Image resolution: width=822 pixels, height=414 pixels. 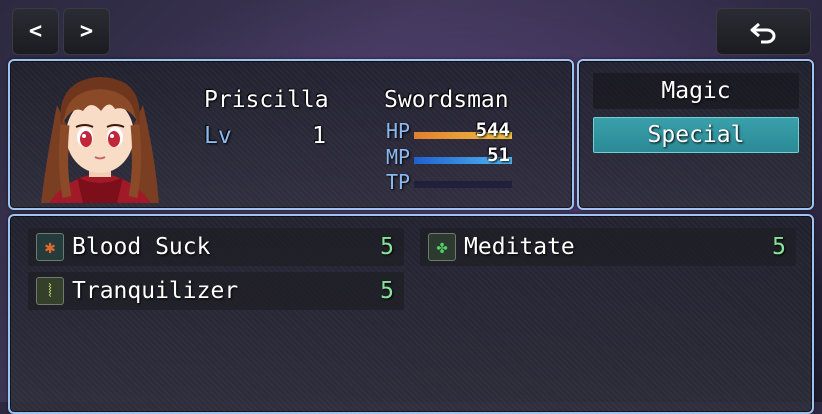 I want to click on clover-icon: ✤, so click(x=442, y=247).